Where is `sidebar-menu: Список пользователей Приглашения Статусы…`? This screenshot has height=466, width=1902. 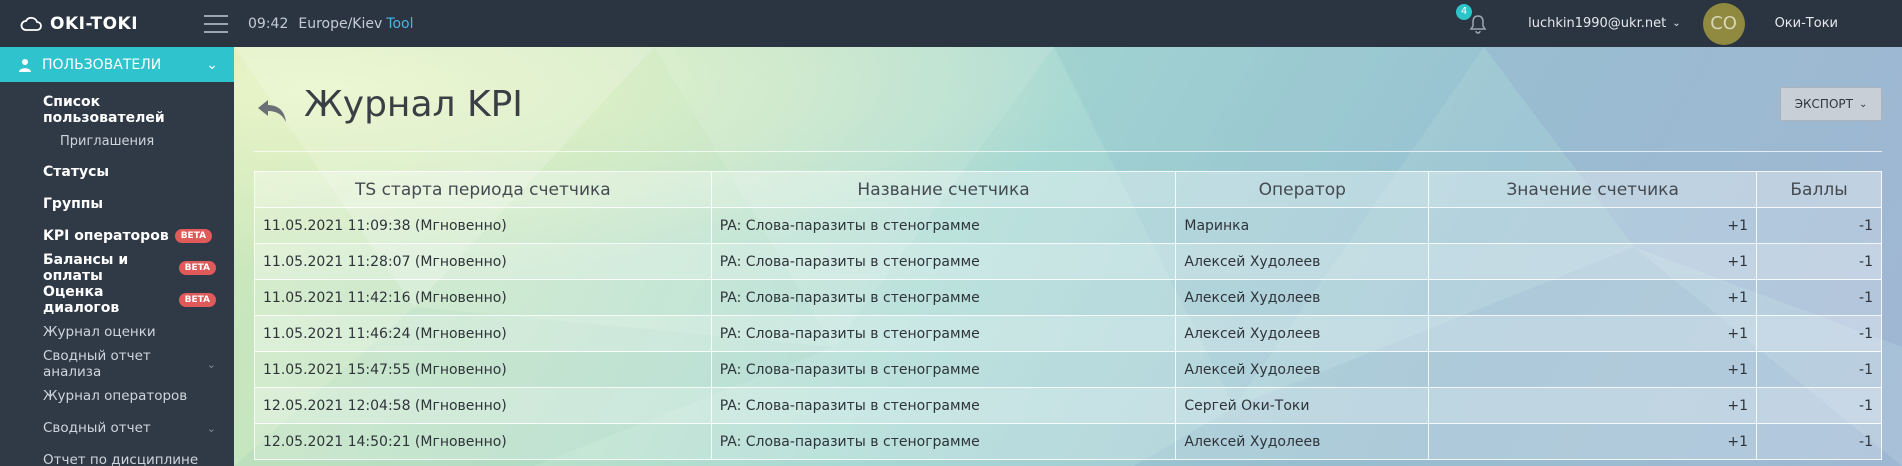
sidebar-menu: Список пользователей Приглашения Статусы… is located at coordinates (117, 274).